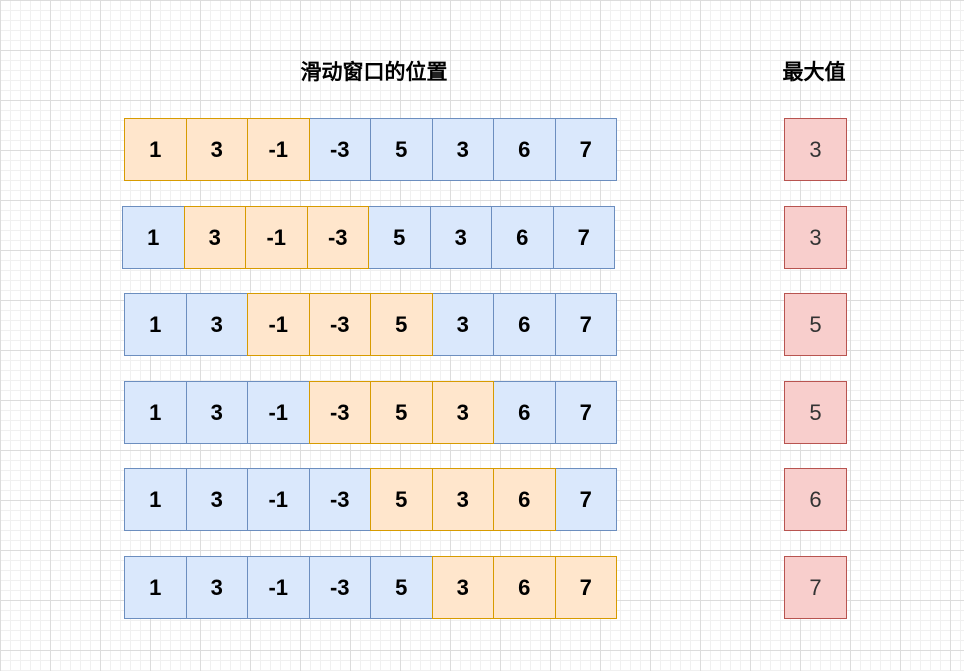 The width and height of the screenshot is (964, 671). Describe the element at coordinates (585, 587) in the screenshot. I see `window-cell: 7` at that location.